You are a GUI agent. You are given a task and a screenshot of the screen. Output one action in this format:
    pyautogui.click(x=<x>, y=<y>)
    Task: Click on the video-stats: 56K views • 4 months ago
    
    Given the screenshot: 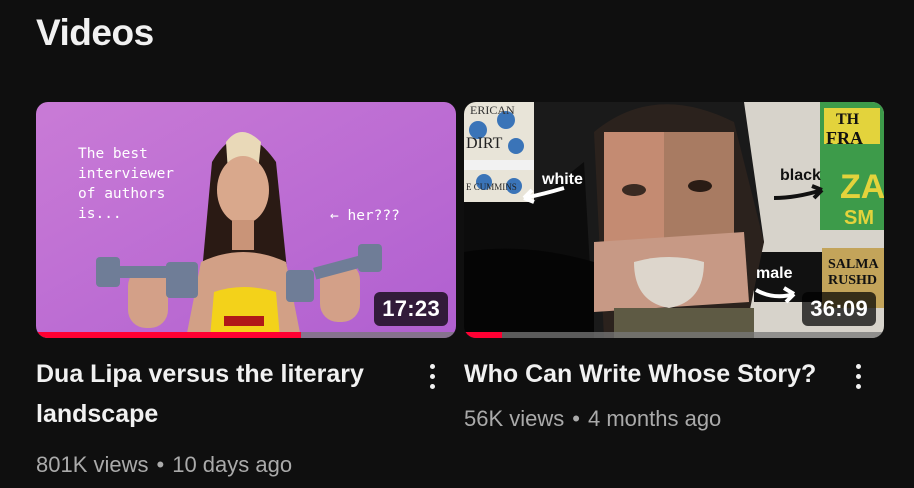 What is the action you would take?
    pyautogui.click(x=593, y=418)
    